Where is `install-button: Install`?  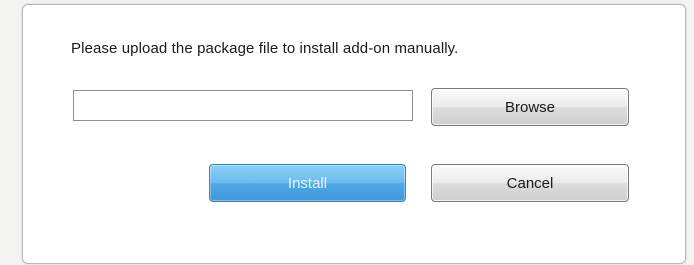 install-button: Install is located at coordinates (307, 183).